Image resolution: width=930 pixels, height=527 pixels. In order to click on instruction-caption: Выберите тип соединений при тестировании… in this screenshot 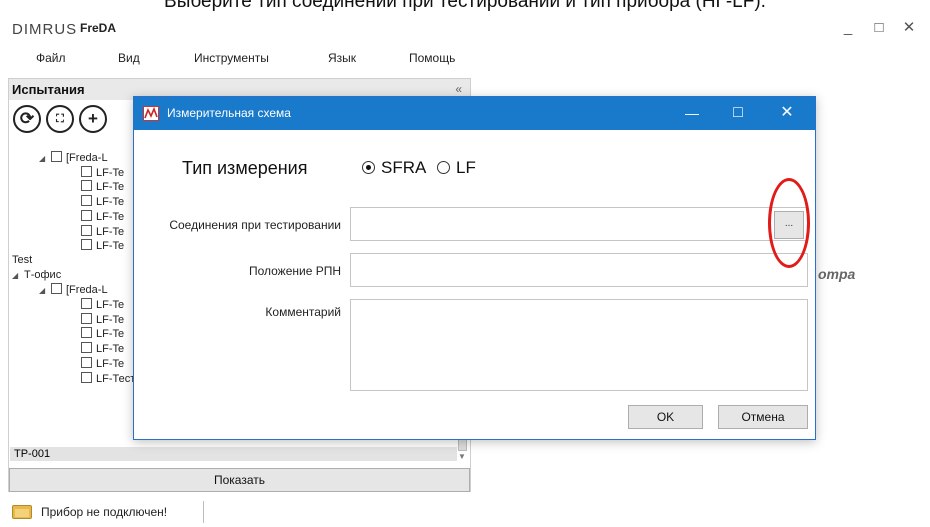, I will do `click(465, 6)`.